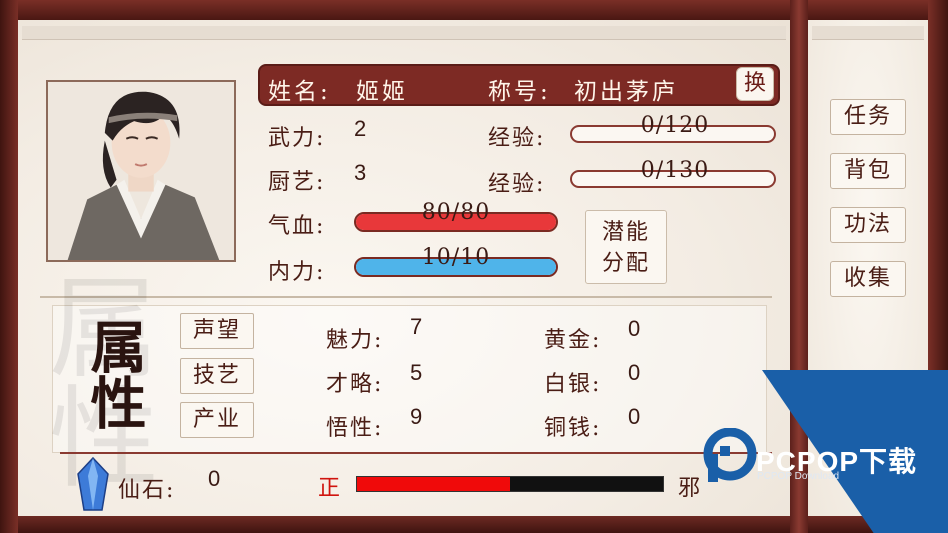 Image resolution: width=948 pixels, height=533 pixels. I want to click on pcpop-logo-icon, so click(730, 455).